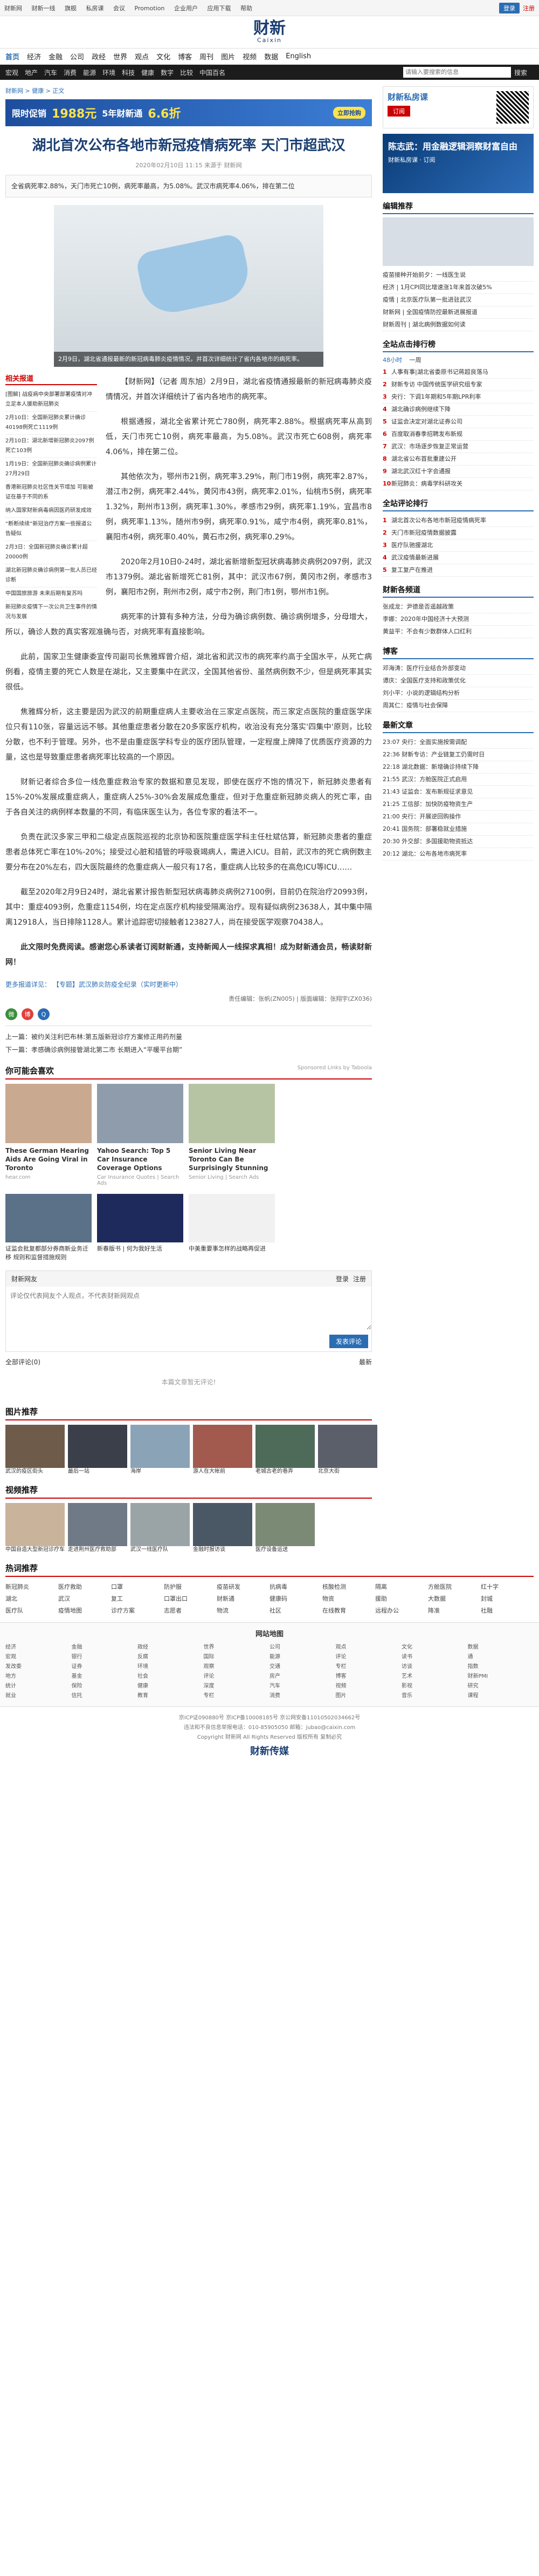 This screenshot has width=539, height=2576. What do you see at coordinates (348, 1341) in the screenshot?
I see `comment-submit-button: 发表评论` at bounding box center [348, 1341].